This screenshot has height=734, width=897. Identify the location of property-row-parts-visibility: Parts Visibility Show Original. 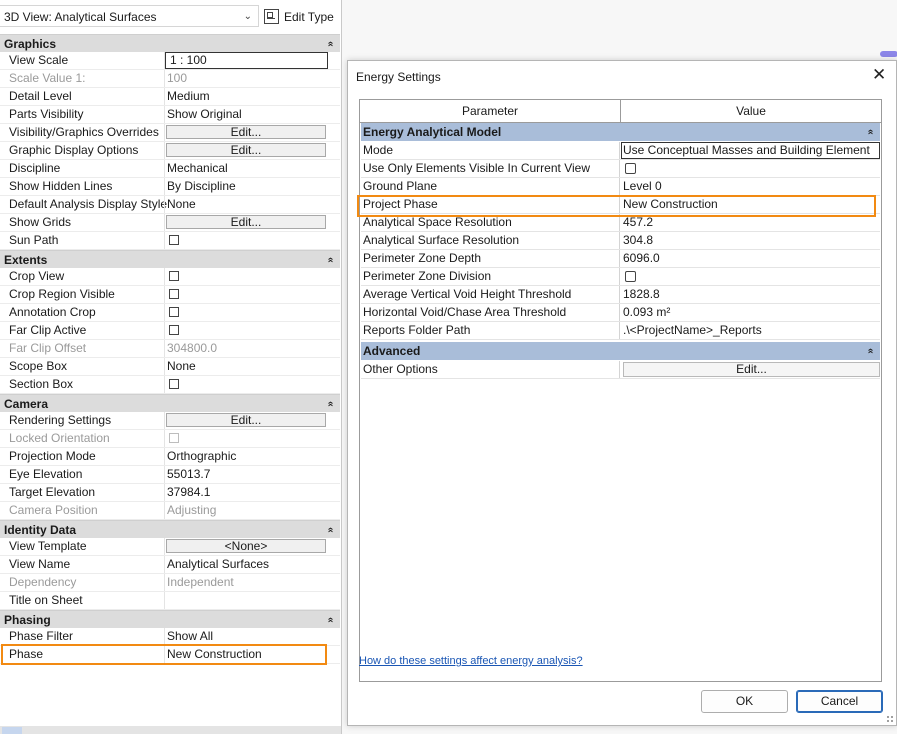
(170, 115).